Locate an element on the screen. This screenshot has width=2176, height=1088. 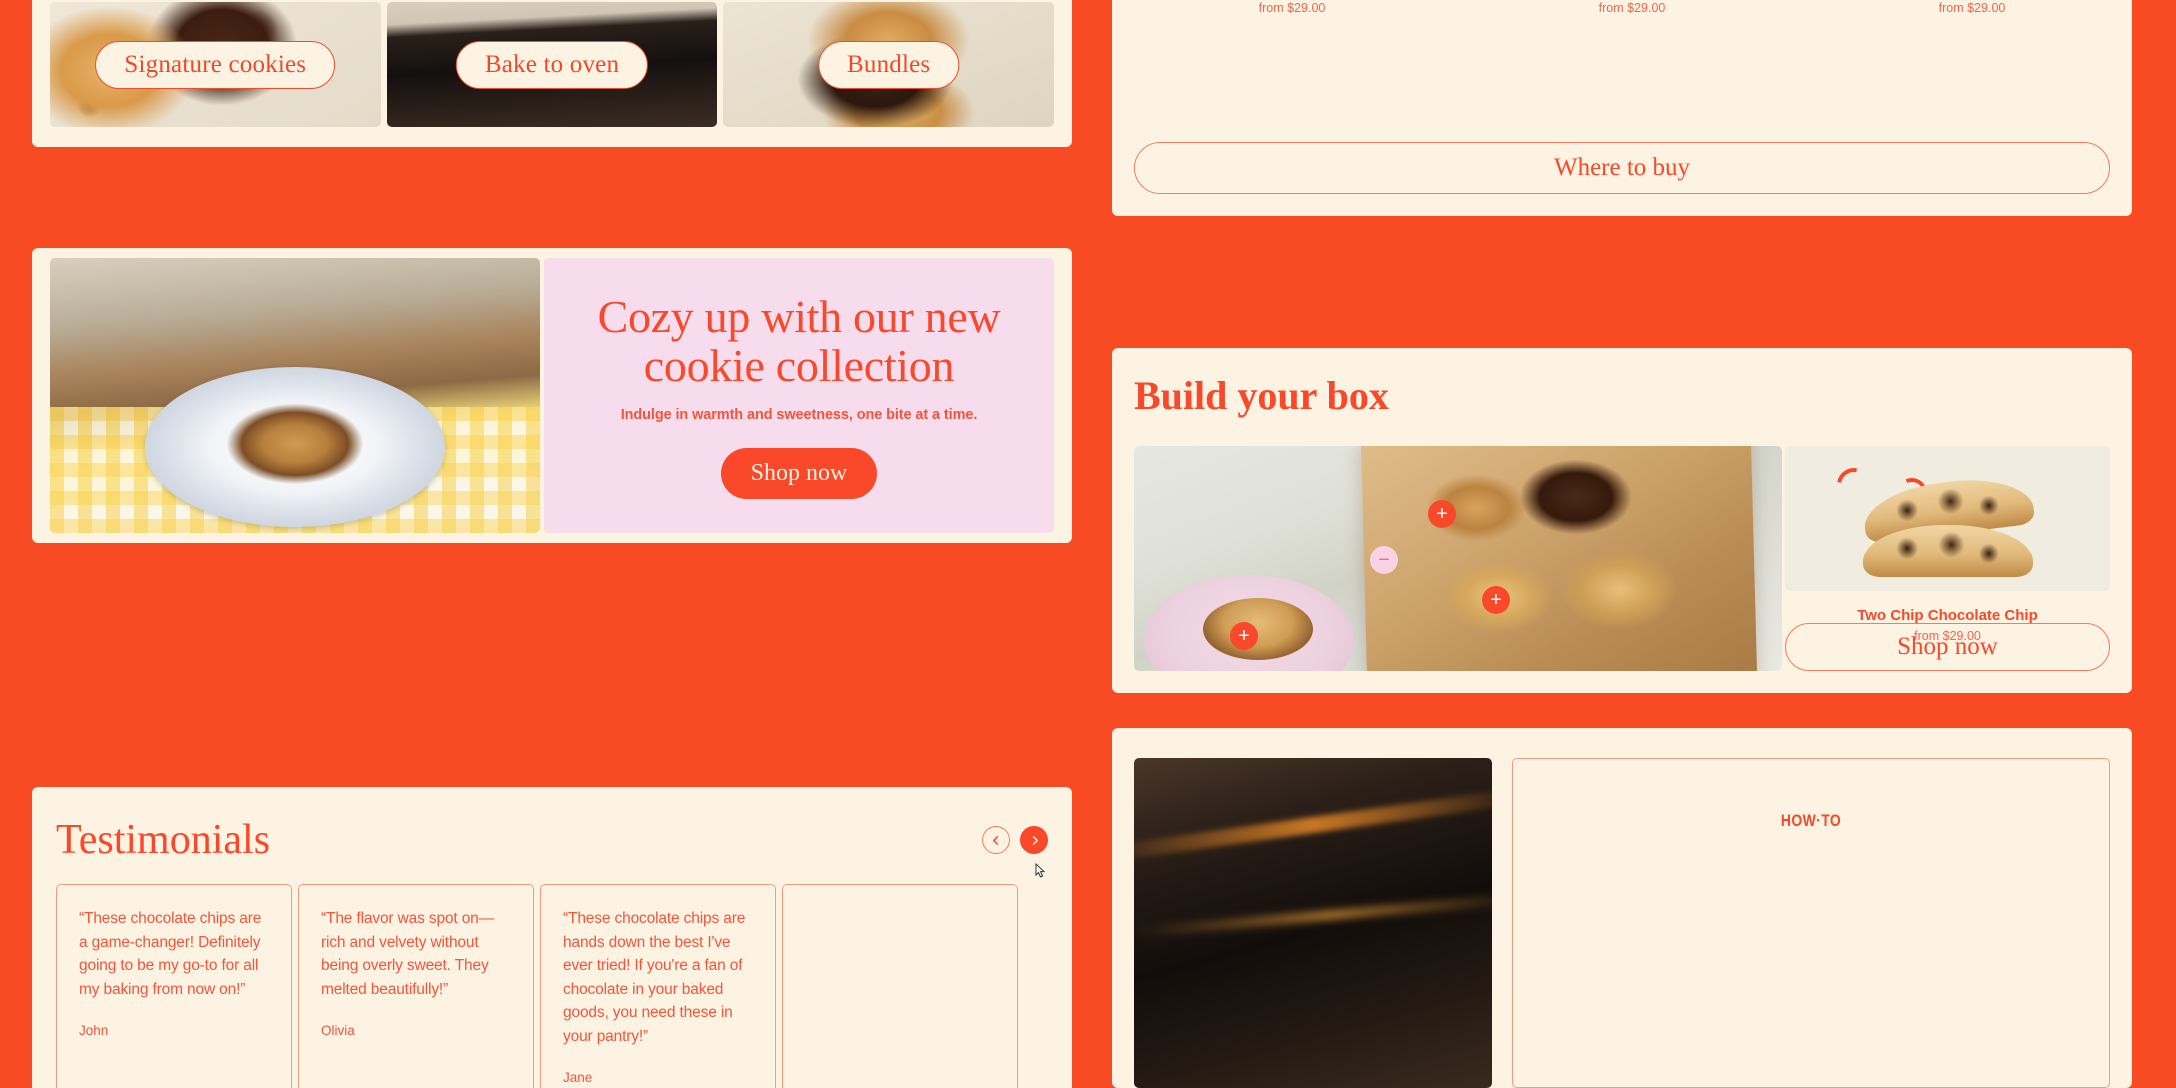
stacked-cookie-photo is located at coordinates (1947, 524).